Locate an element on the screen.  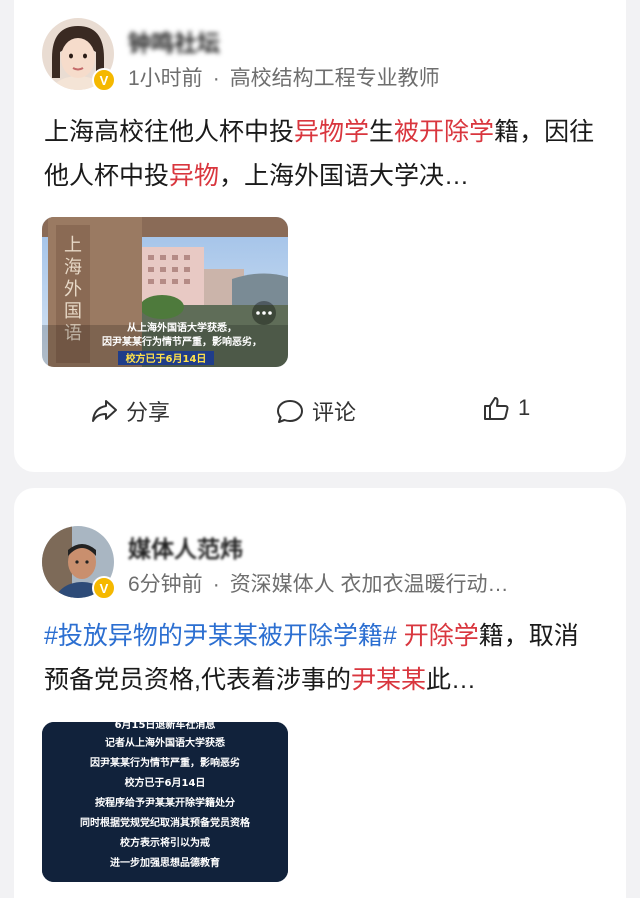
text-segment: 生 is located at coordinates (382, 132).